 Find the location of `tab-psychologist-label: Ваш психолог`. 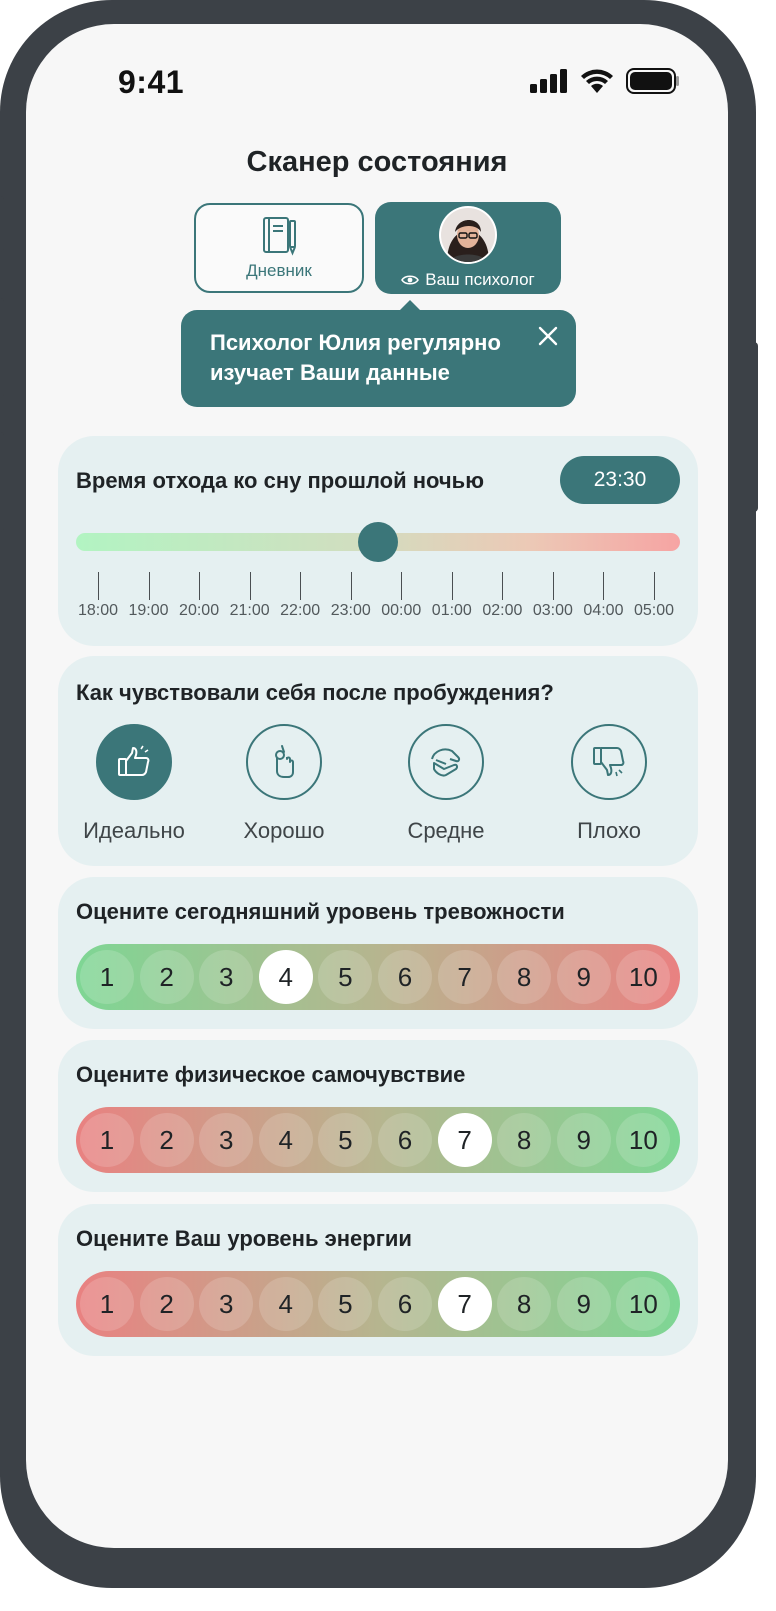

tab-psychologist-label: Ваш психолог is located at coordinates (468, 280).